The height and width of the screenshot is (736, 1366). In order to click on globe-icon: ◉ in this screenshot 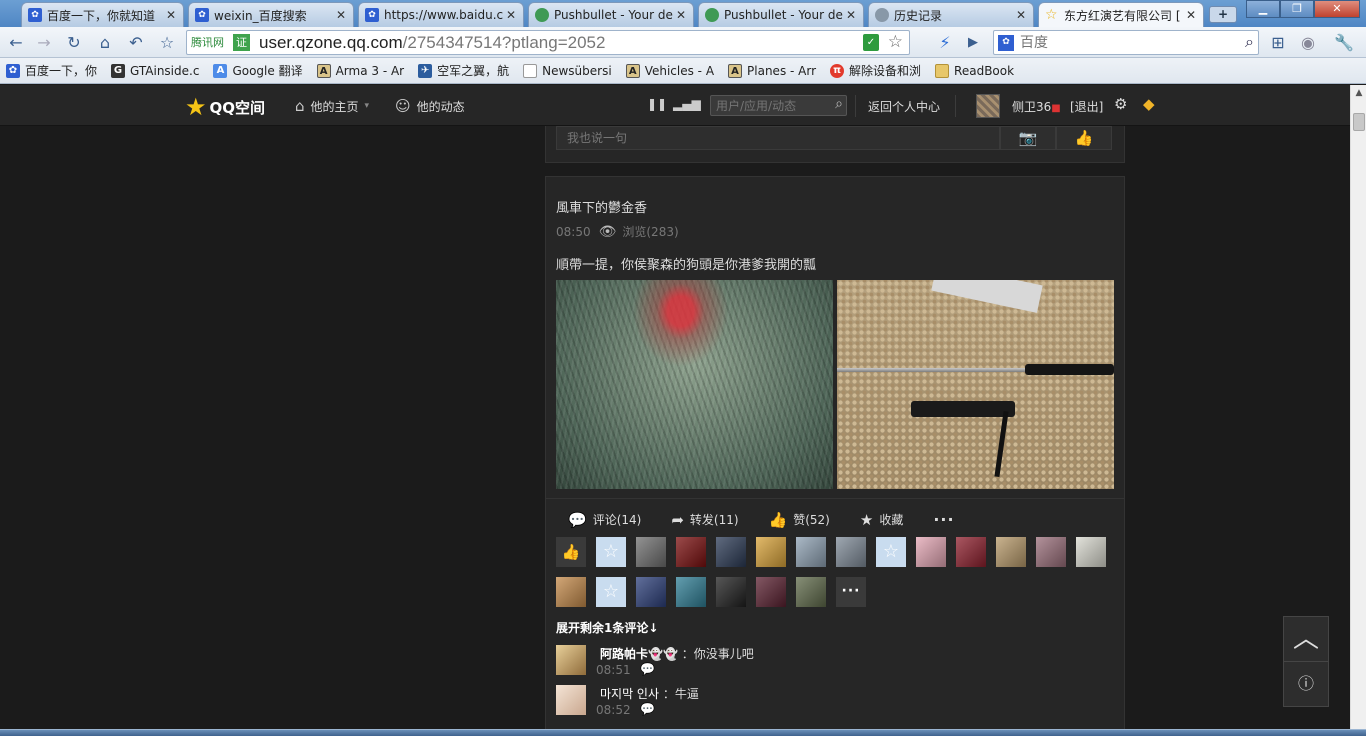, I will do `click(1308, 43)`.